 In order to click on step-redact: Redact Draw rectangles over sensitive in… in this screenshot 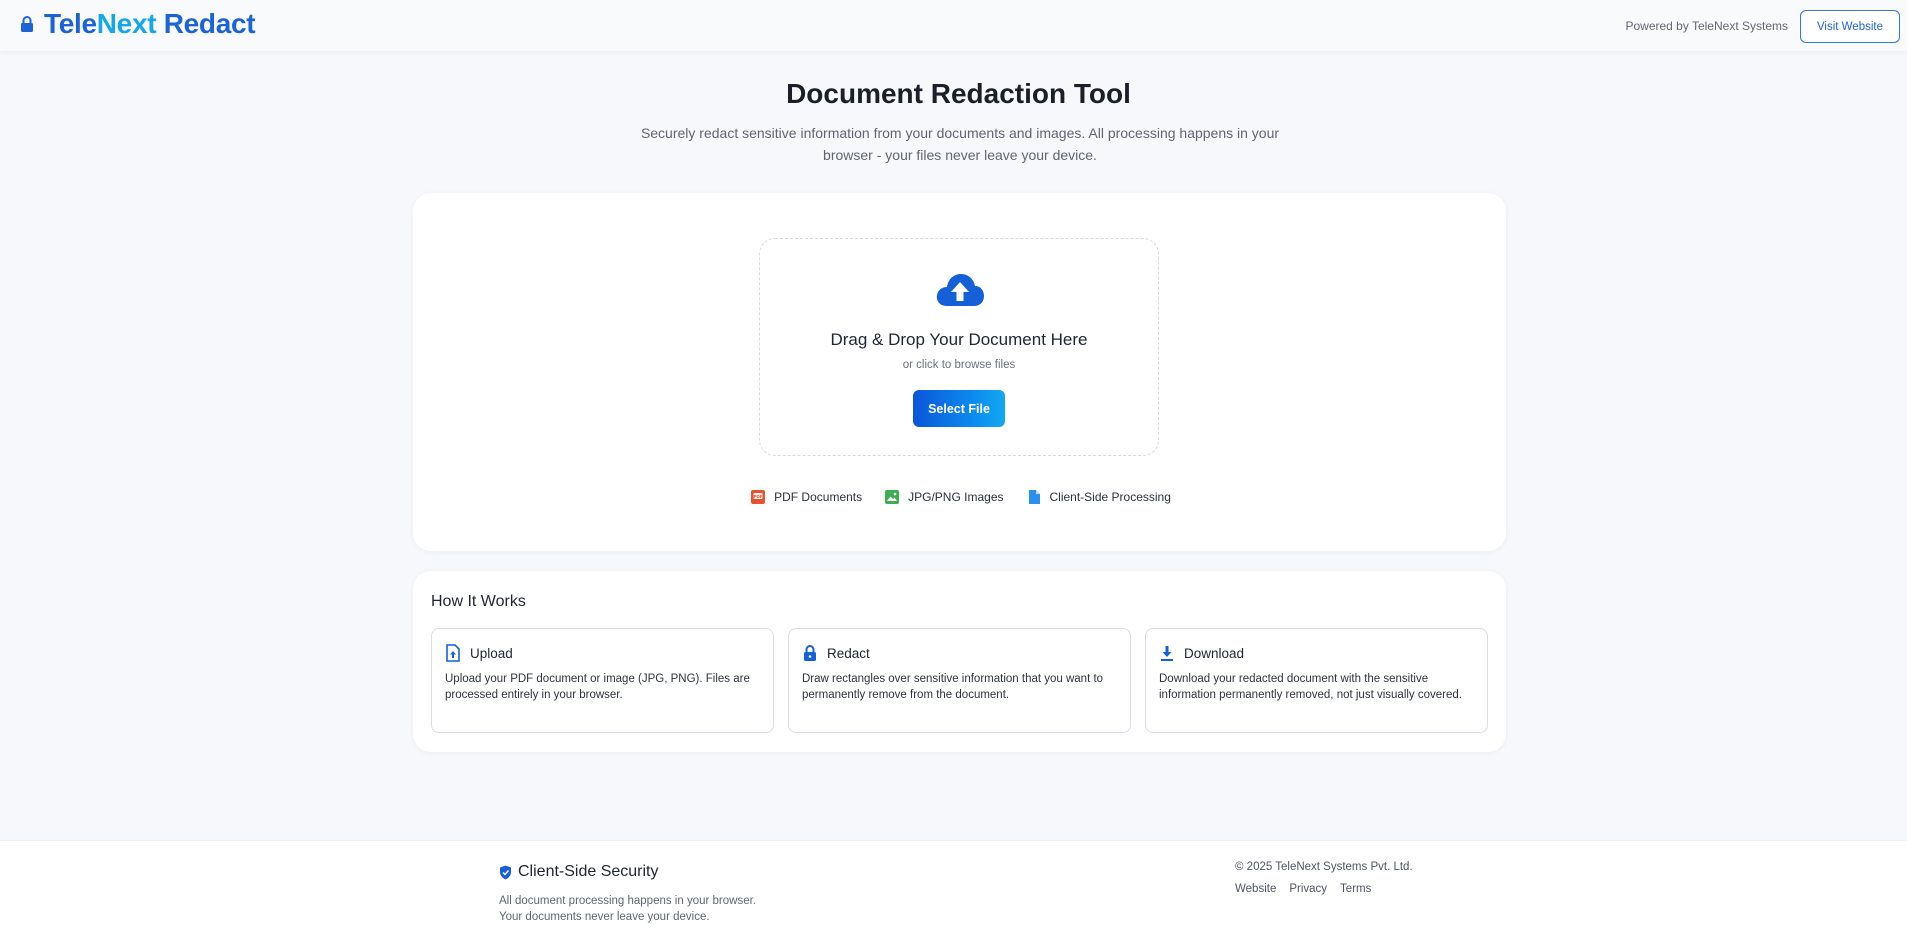, I will do `click(959, 680)`.